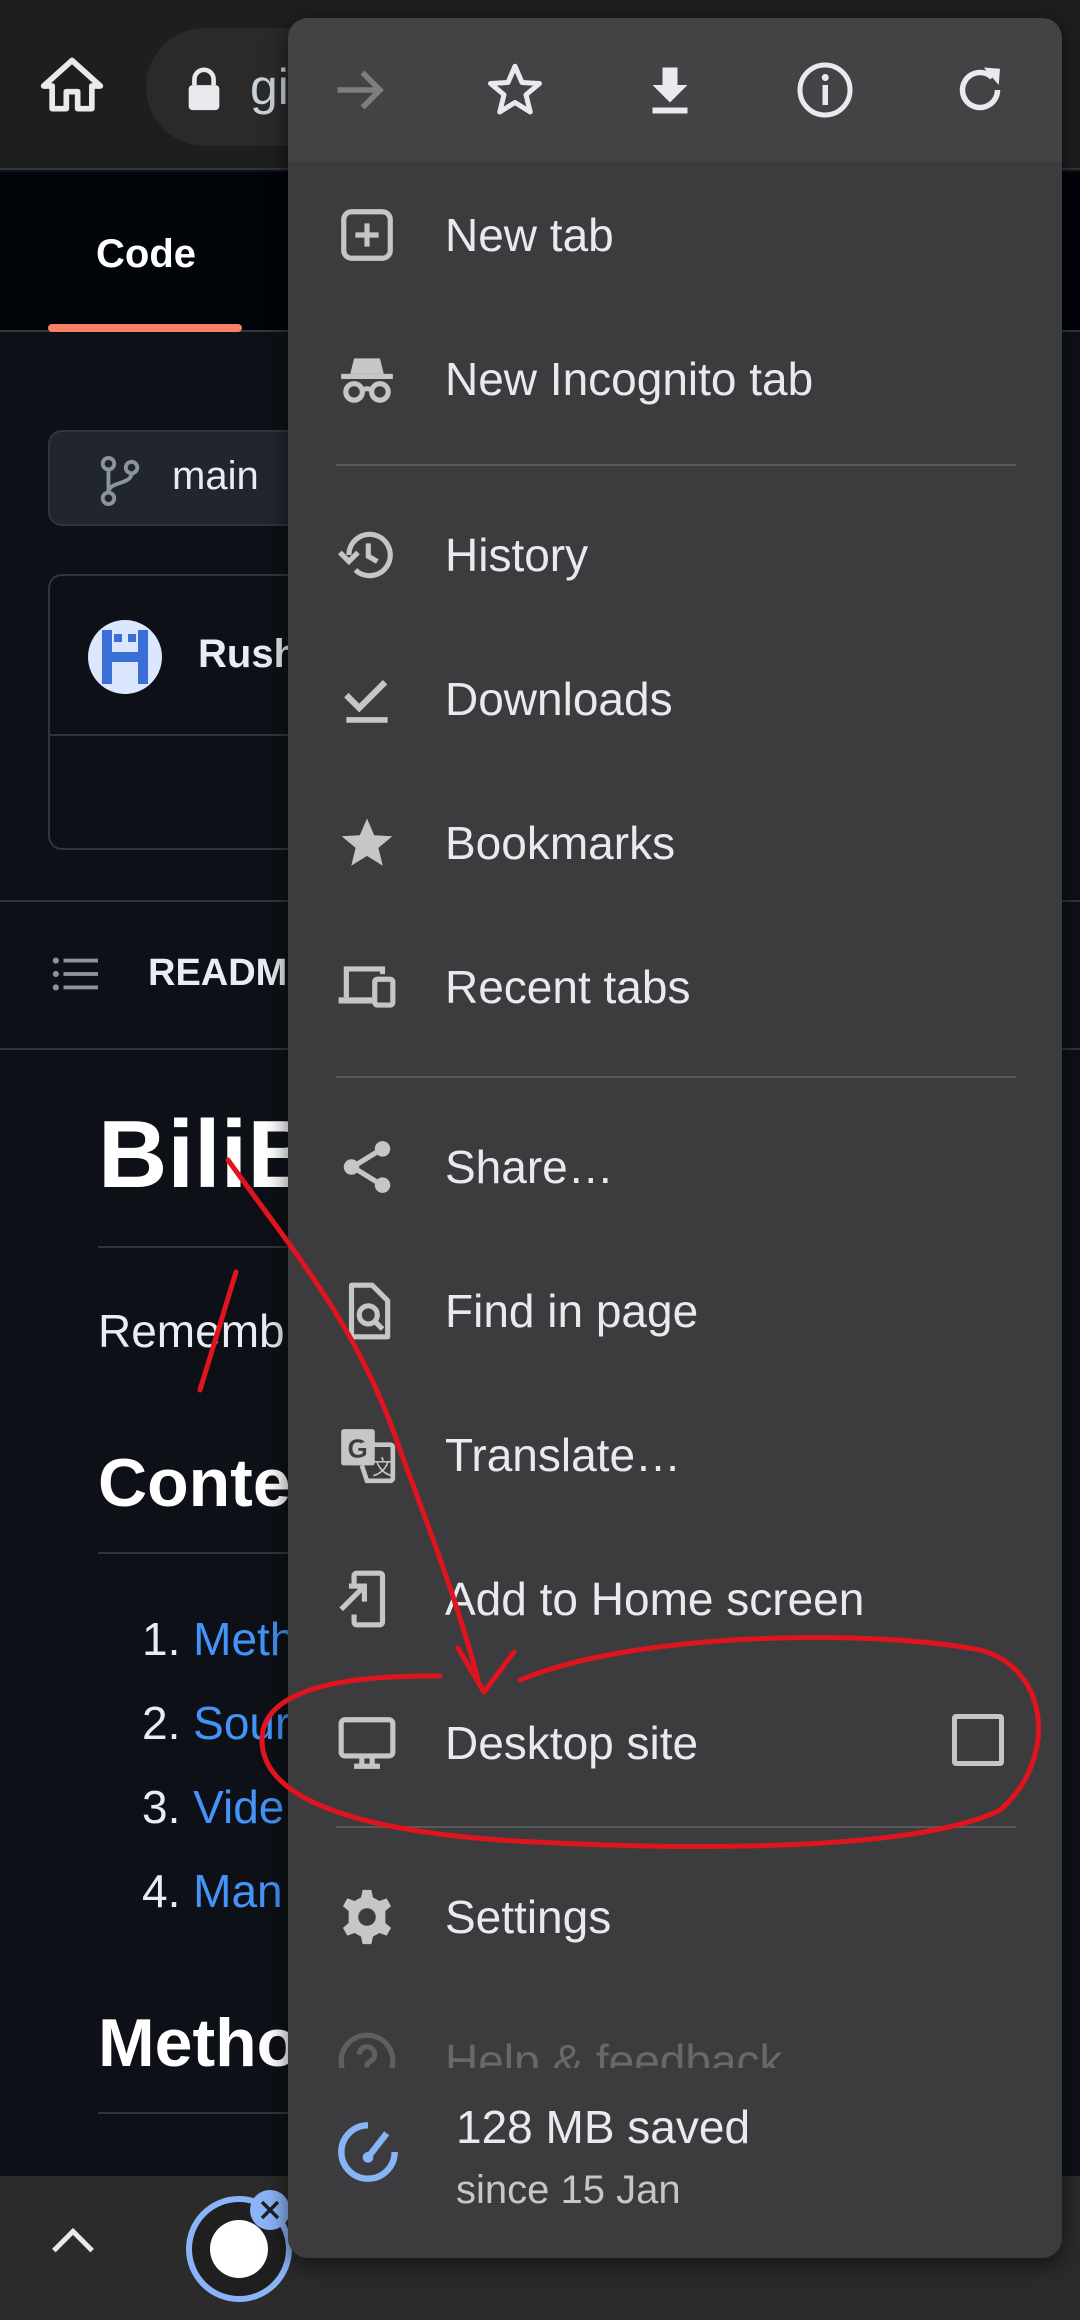 The image size is (1080, 2320). What do you see at coordinates (365, 555) in the screenshot?
I see `history-icon` at bounding box center [365, 555].